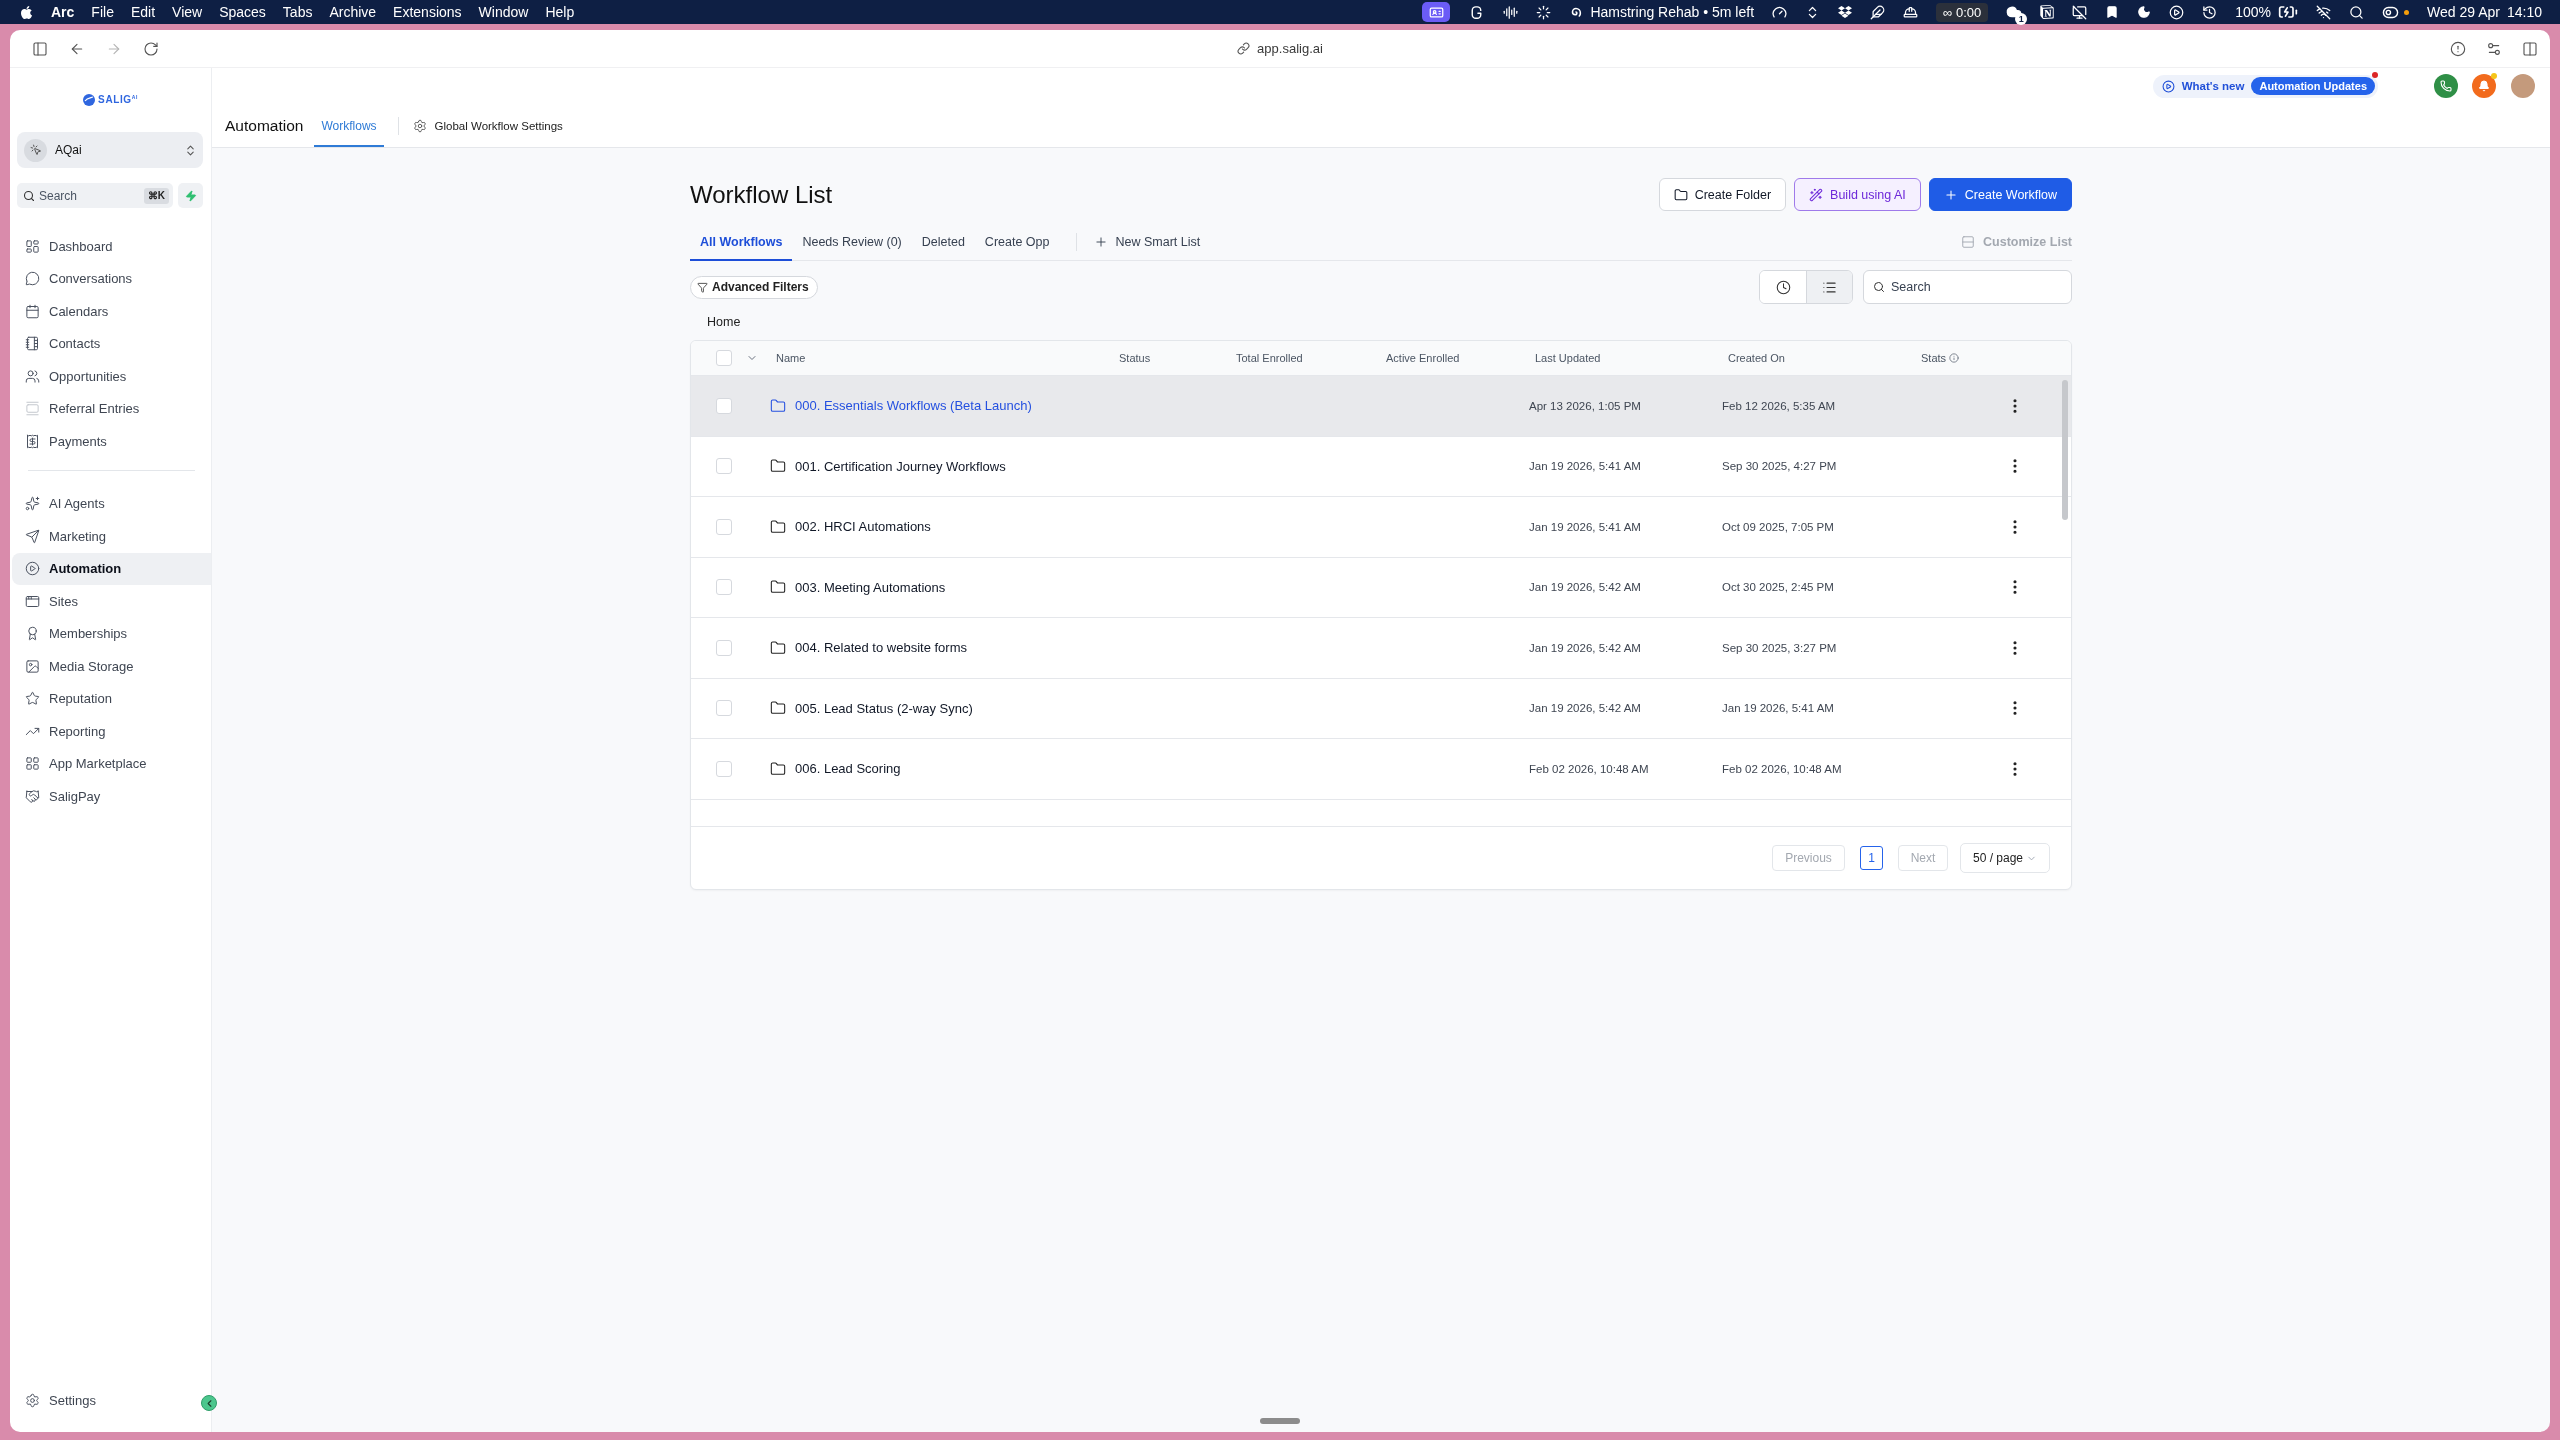  Describe the element at coordinates (2000, 194) in the screenshot. I see `action-button: Create Workflow` at that location.